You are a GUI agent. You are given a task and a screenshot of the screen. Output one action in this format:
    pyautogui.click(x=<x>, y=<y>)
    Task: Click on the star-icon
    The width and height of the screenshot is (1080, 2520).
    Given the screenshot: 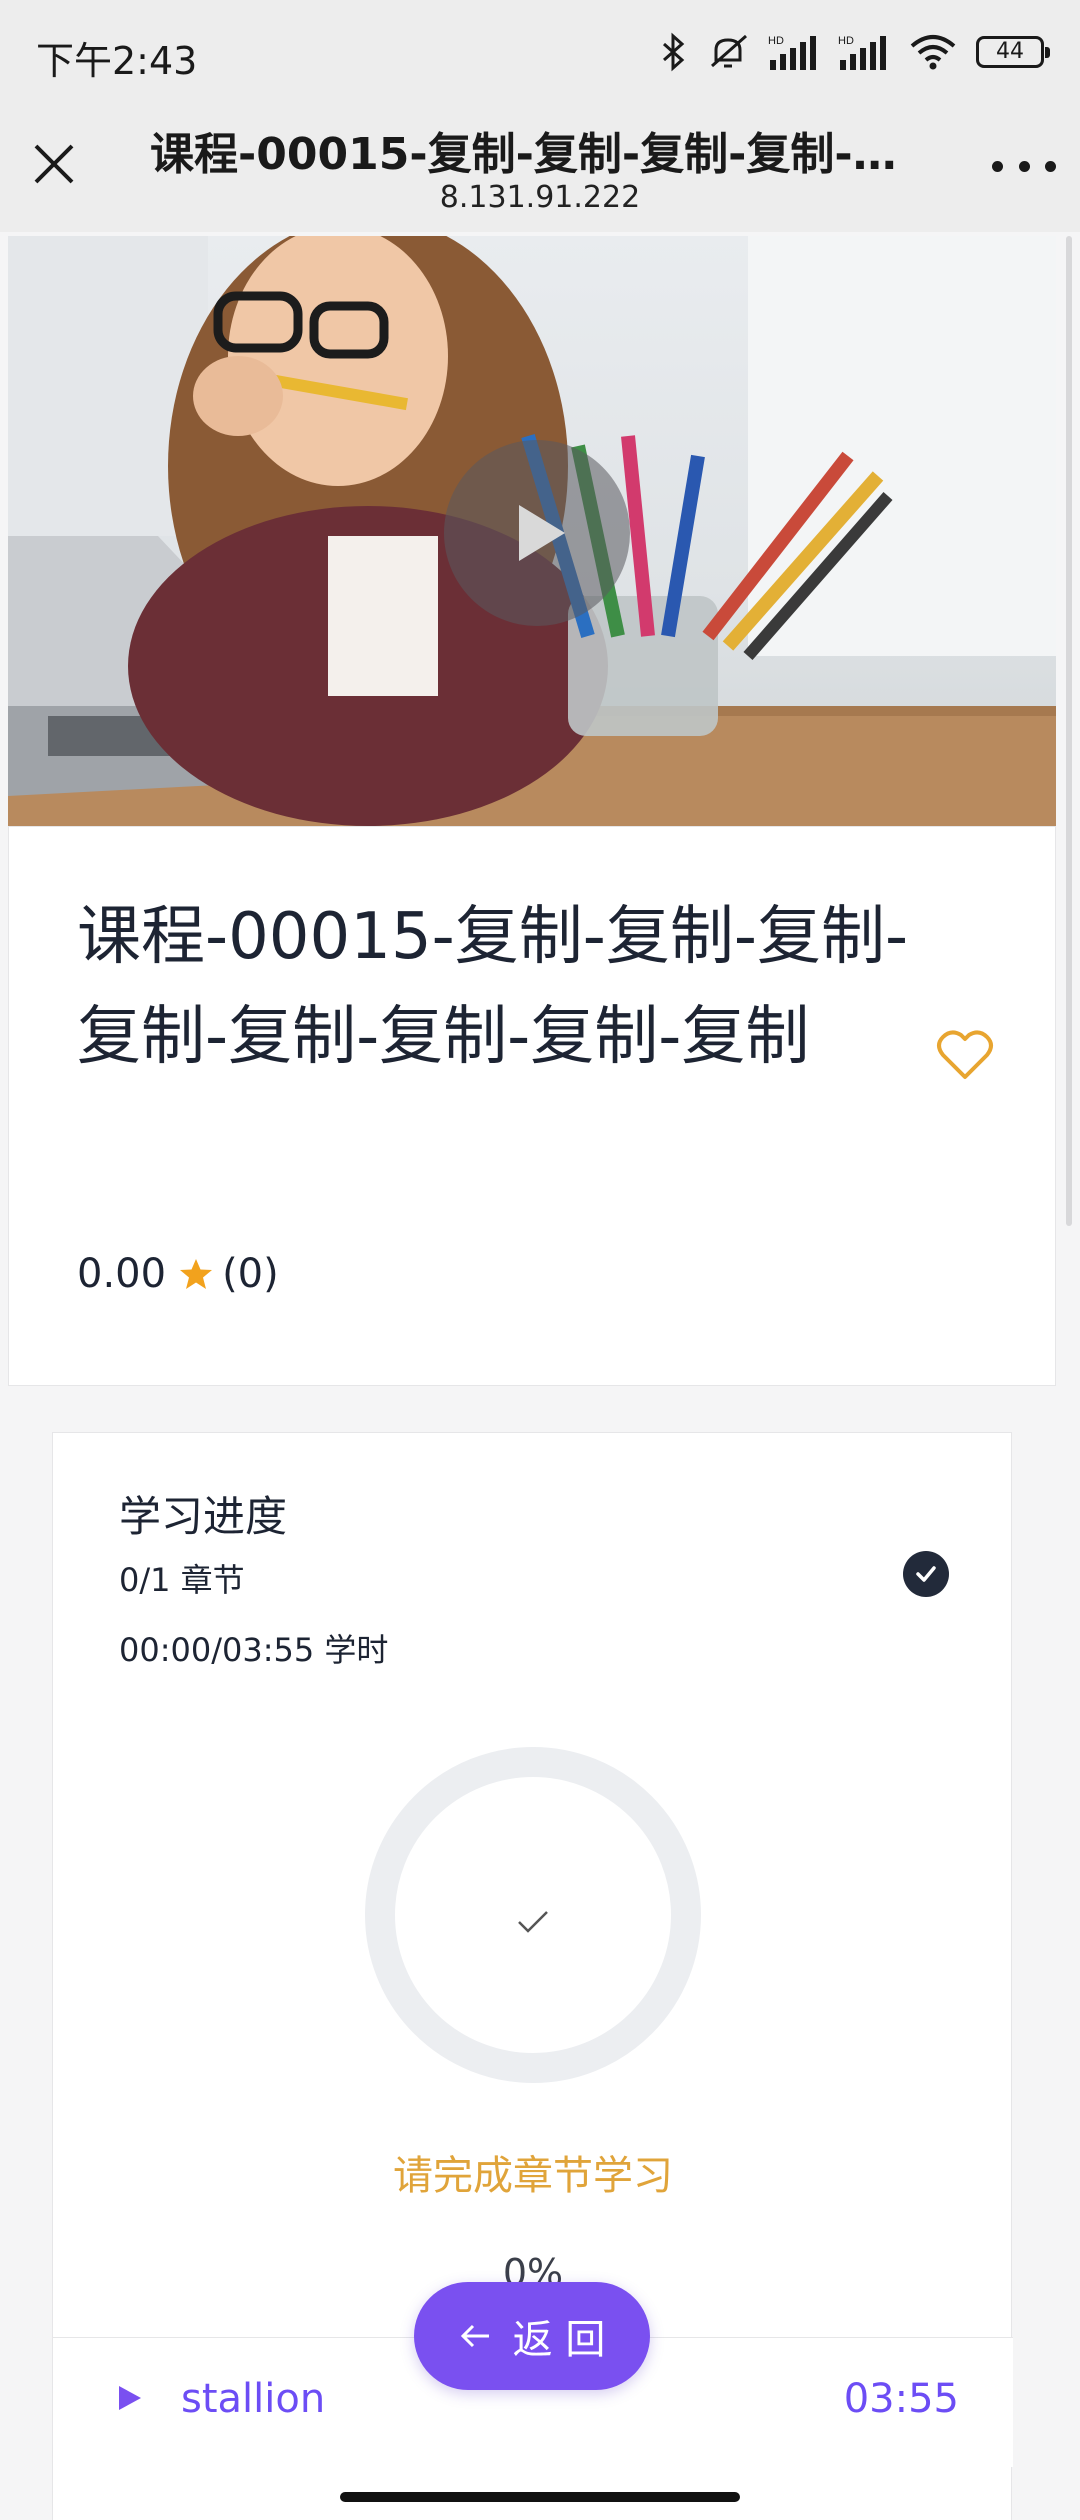 What is the action you would take?
    pyautogui.click(x=196, y=1274)
    